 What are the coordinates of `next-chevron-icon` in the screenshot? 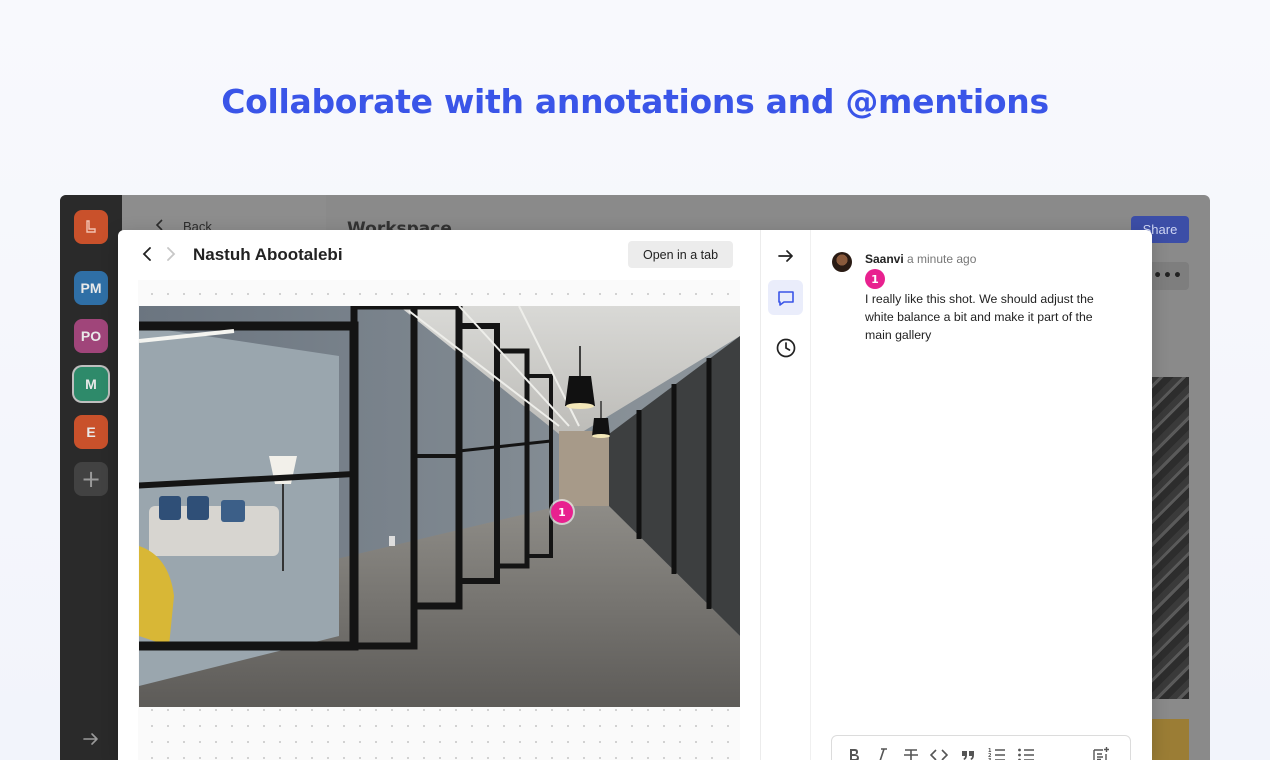 It's located at (170, 256).